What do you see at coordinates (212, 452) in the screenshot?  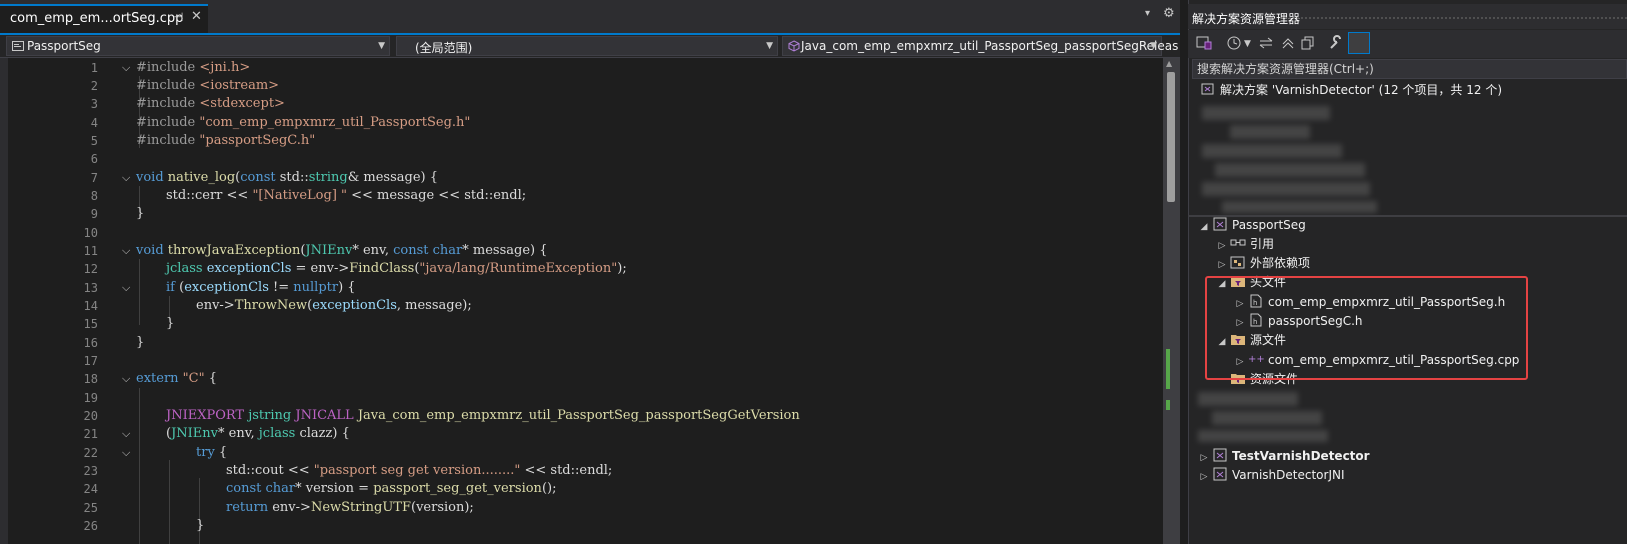 I see `code-line: try {` at bounding box center [212, 452].